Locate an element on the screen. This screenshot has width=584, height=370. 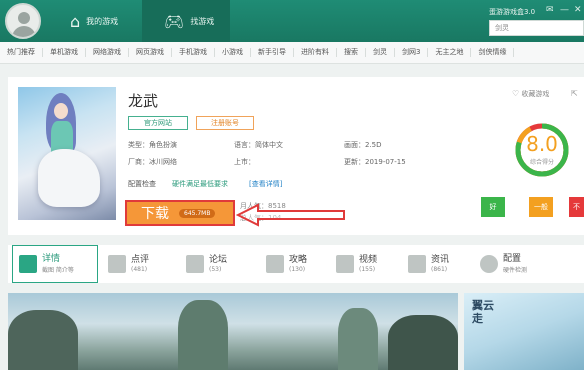
edit-icon is located at coordinates (117, 264).